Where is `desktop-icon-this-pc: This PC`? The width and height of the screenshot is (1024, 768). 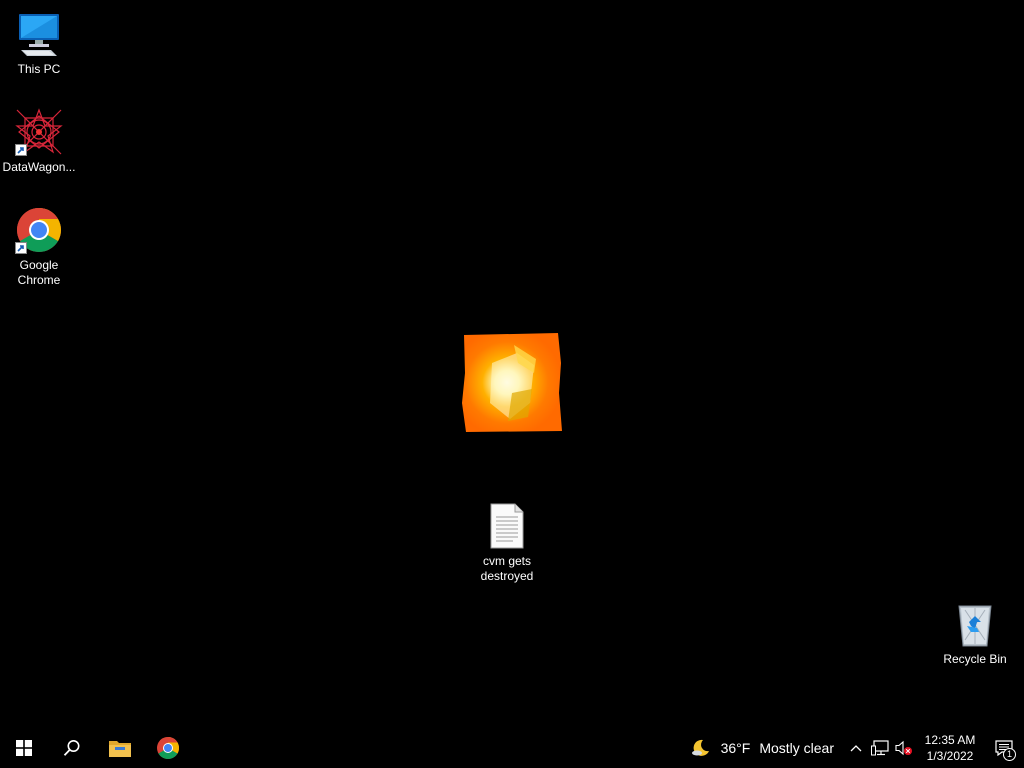 desktop-icon-this-pc: This PC is located at coordinates (39, 43).